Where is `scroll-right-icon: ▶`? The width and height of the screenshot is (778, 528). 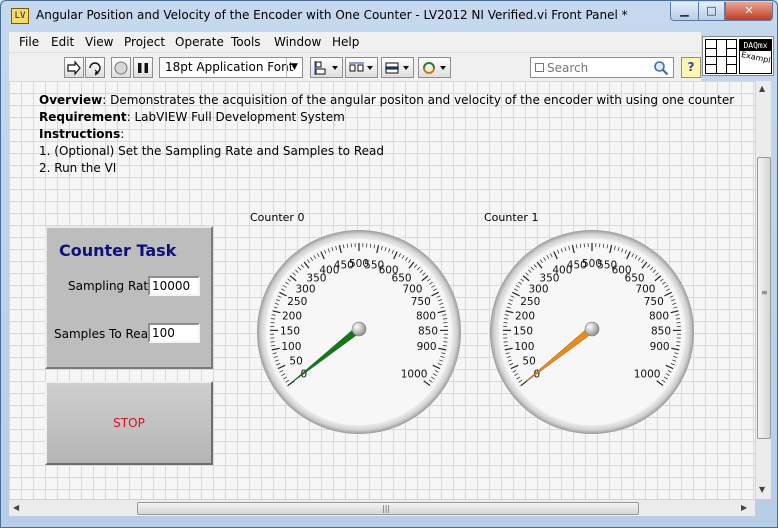 scroll-right-icon: ▶ is located at coordinates (744, 507).